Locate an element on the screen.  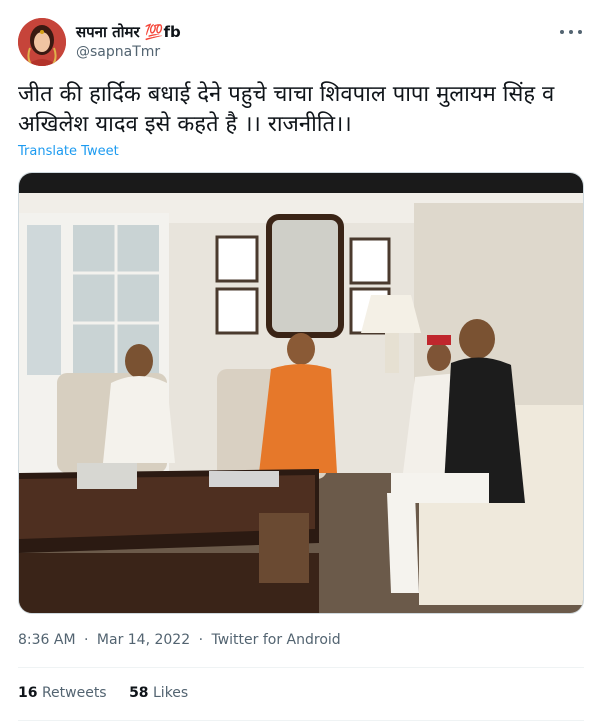
translate-tweet-link: Translate Tweet is located at coordinates (68, 151).